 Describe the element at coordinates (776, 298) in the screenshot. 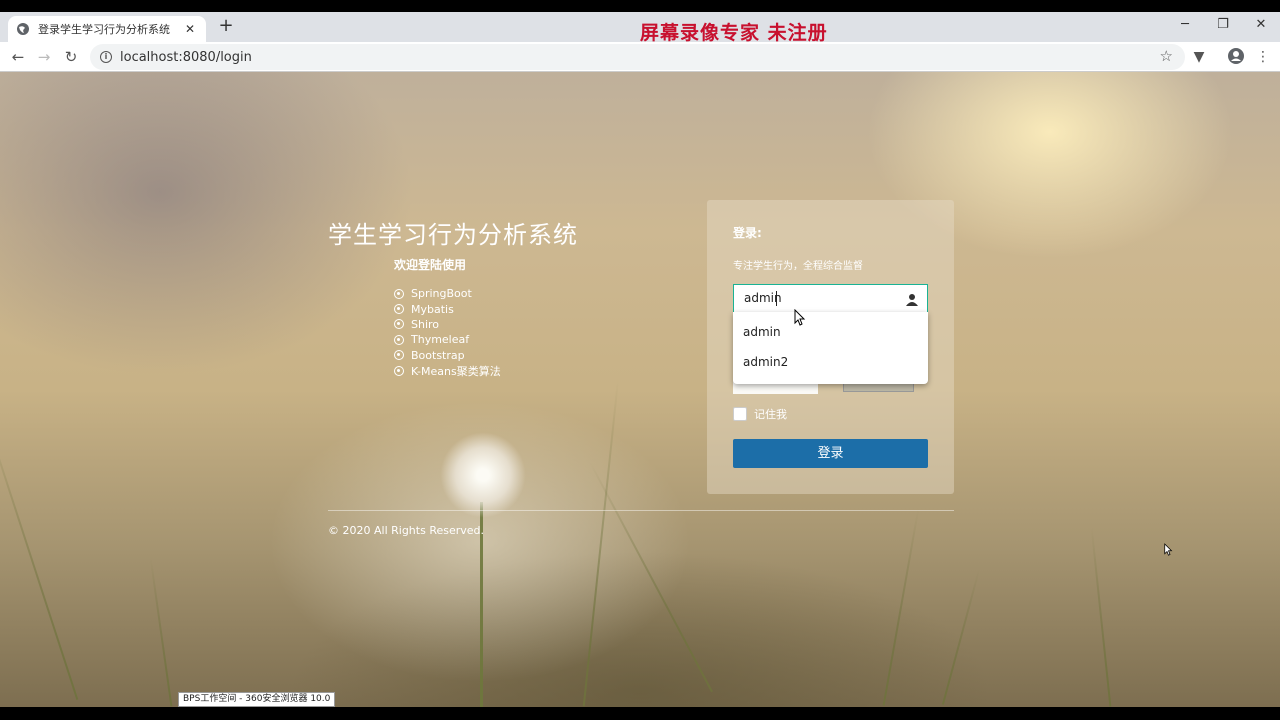

I see `text-caret` at that location.